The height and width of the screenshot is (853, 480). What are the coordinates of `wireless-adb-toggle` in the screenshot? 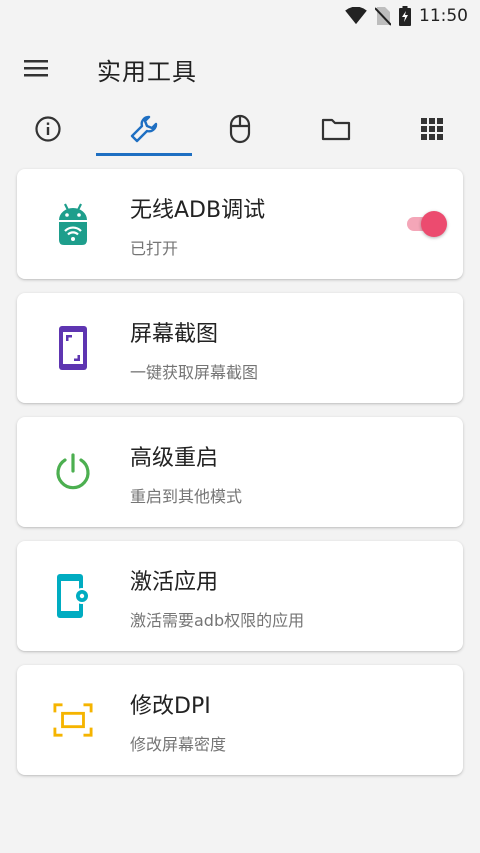 It's located at (424, 224).